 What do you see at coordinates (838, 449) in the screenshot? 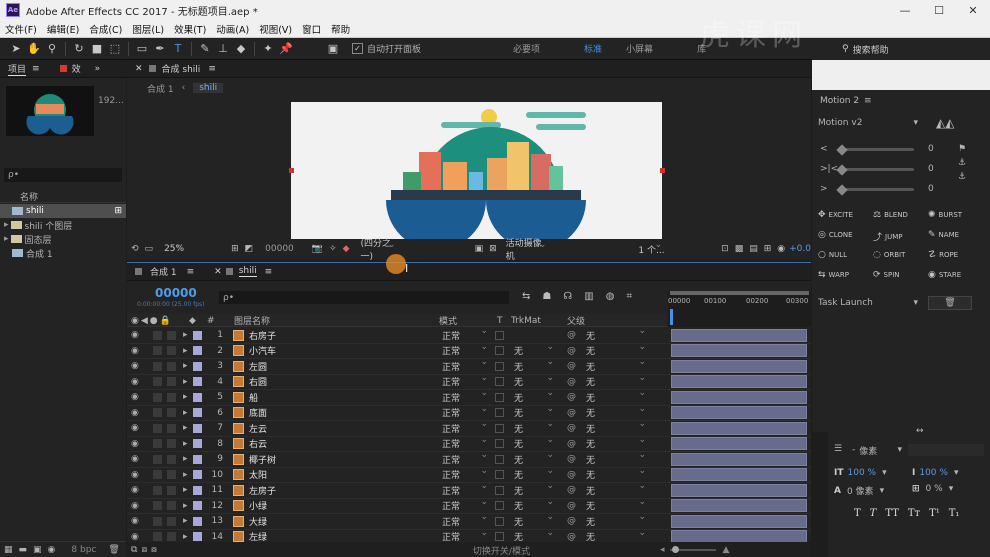
I see `align-icon: ☰` at bounding box center [838, 449].